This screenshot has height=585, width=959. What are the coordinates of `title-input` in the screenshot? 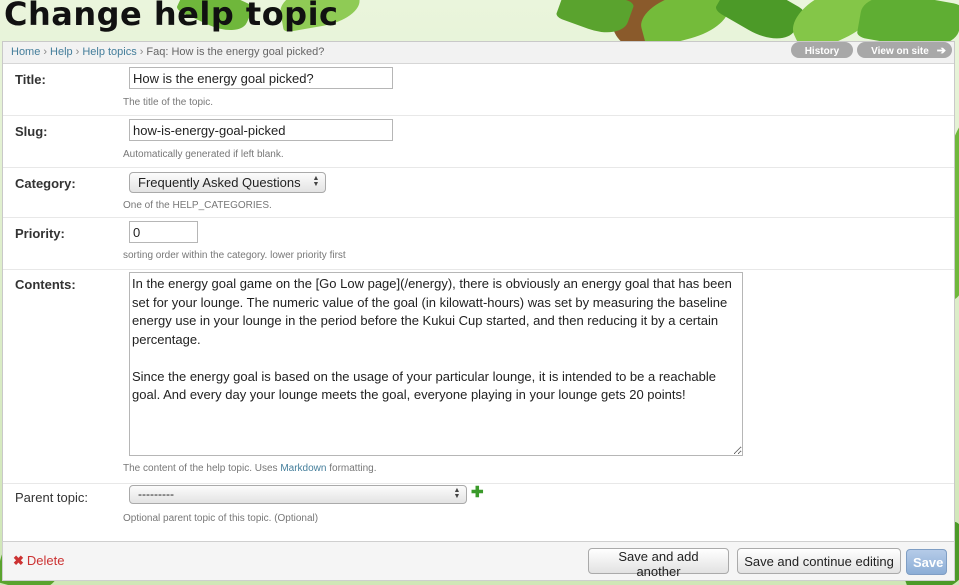 It's located at (261, 78).